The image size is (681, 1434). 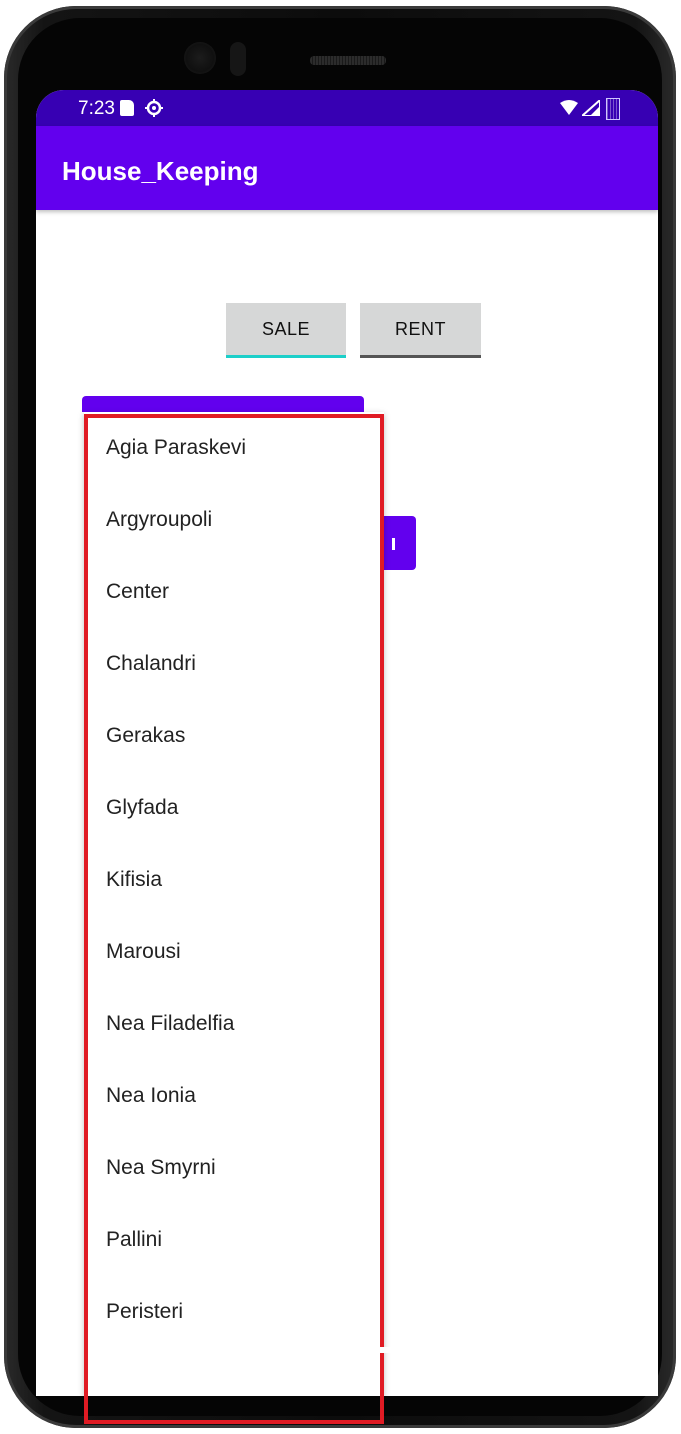 What do you see at coordinates (393, 544) in the screenshot?
I see `button-label-fragment` at bounding box center [393, 544].